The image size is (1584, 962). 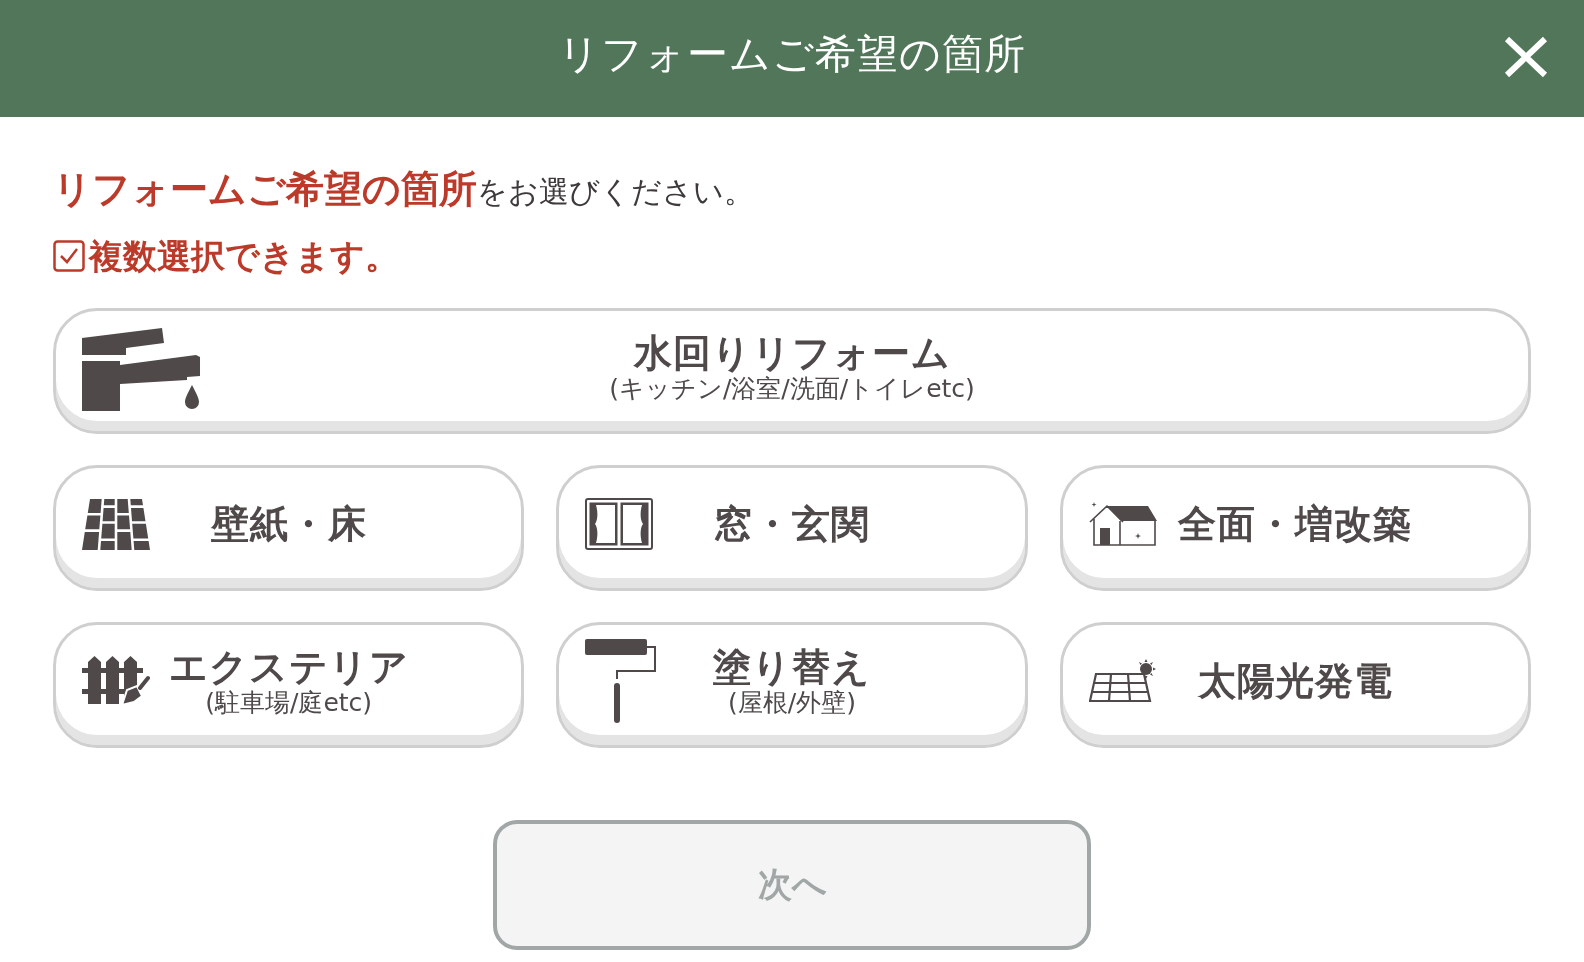 I want to click on solar-panel-icon, so click(x=1122, y=681).